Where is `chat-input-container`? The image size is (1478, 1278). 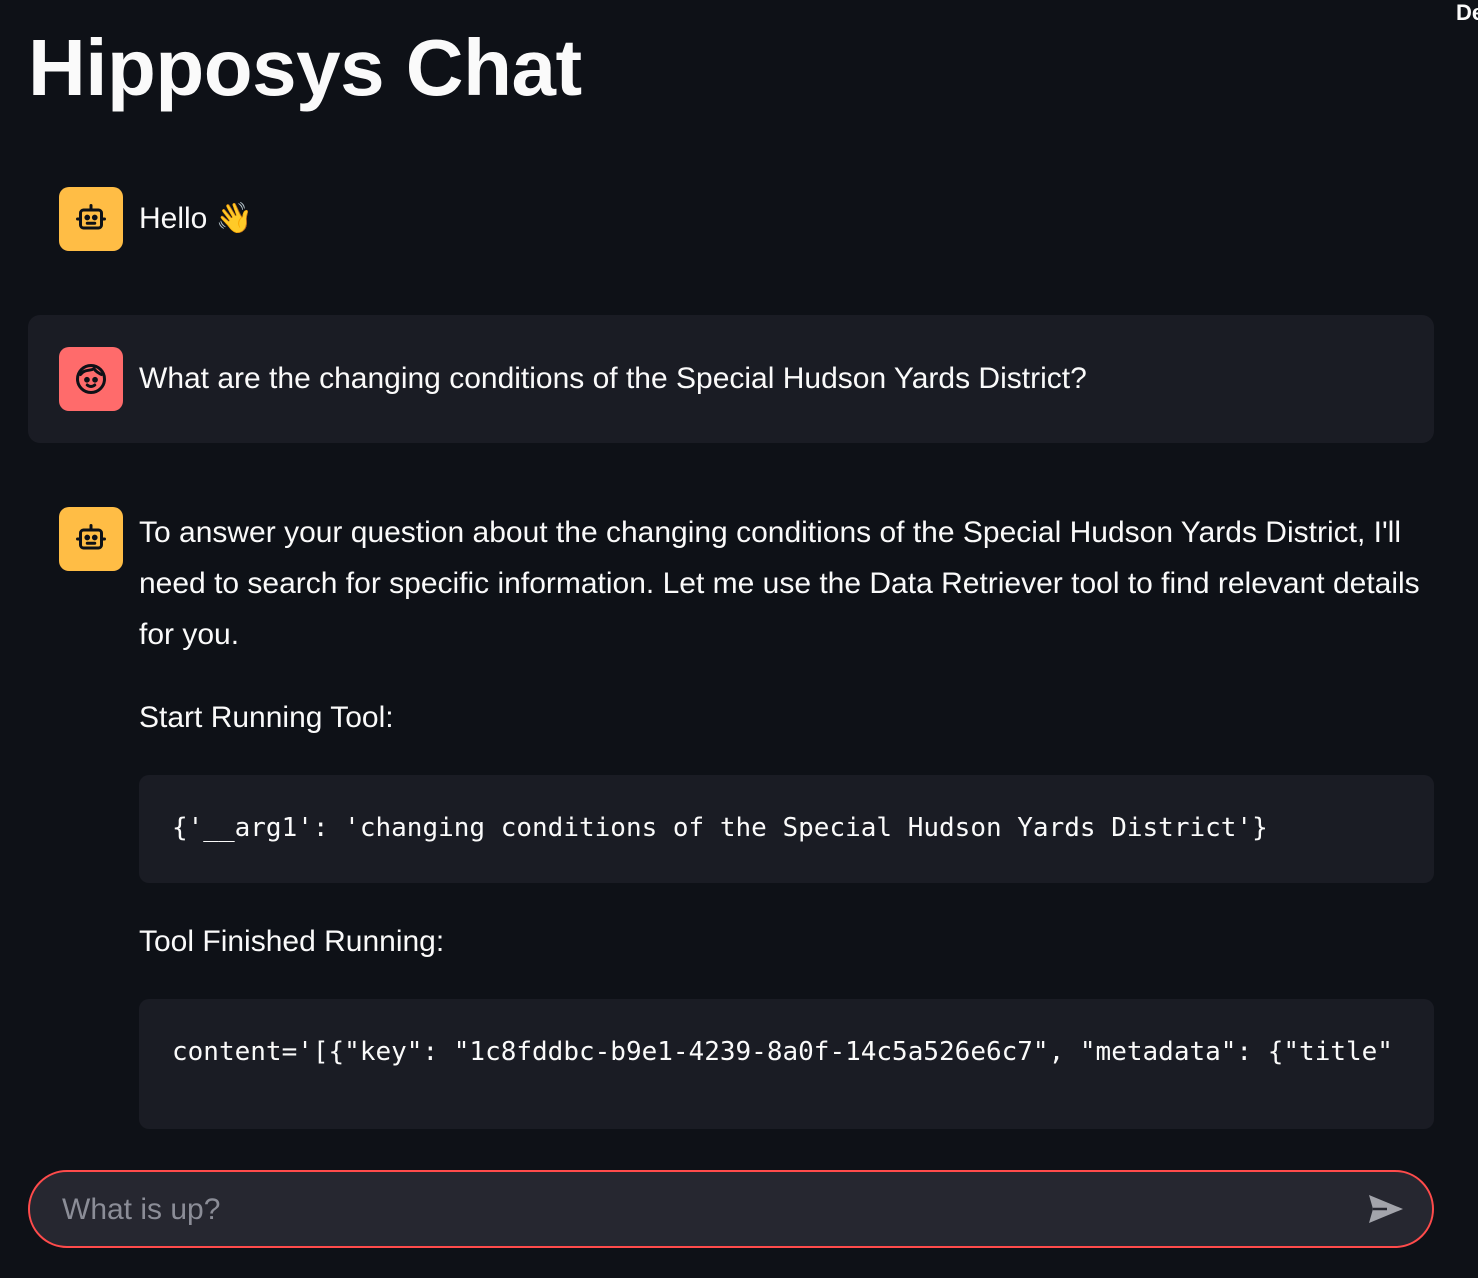 chat-input-container is located at coordinates (731, 1209).